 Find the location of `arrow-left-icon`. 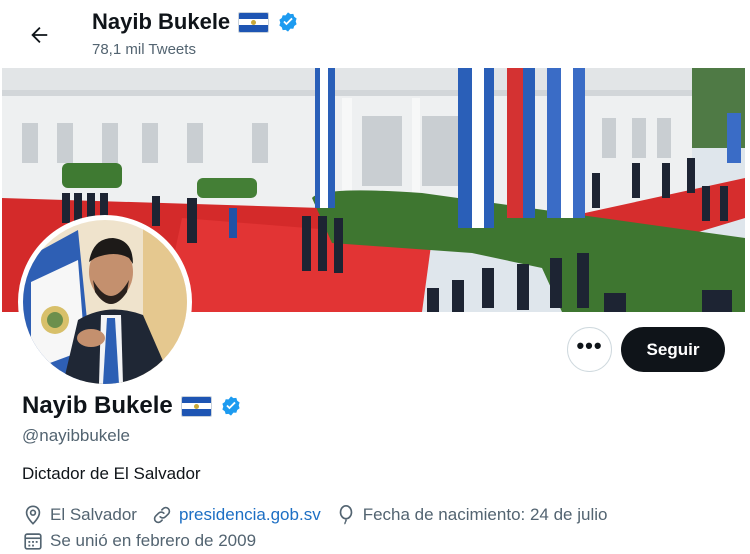

arrow-left-icon is located at coordinates (39, 35).